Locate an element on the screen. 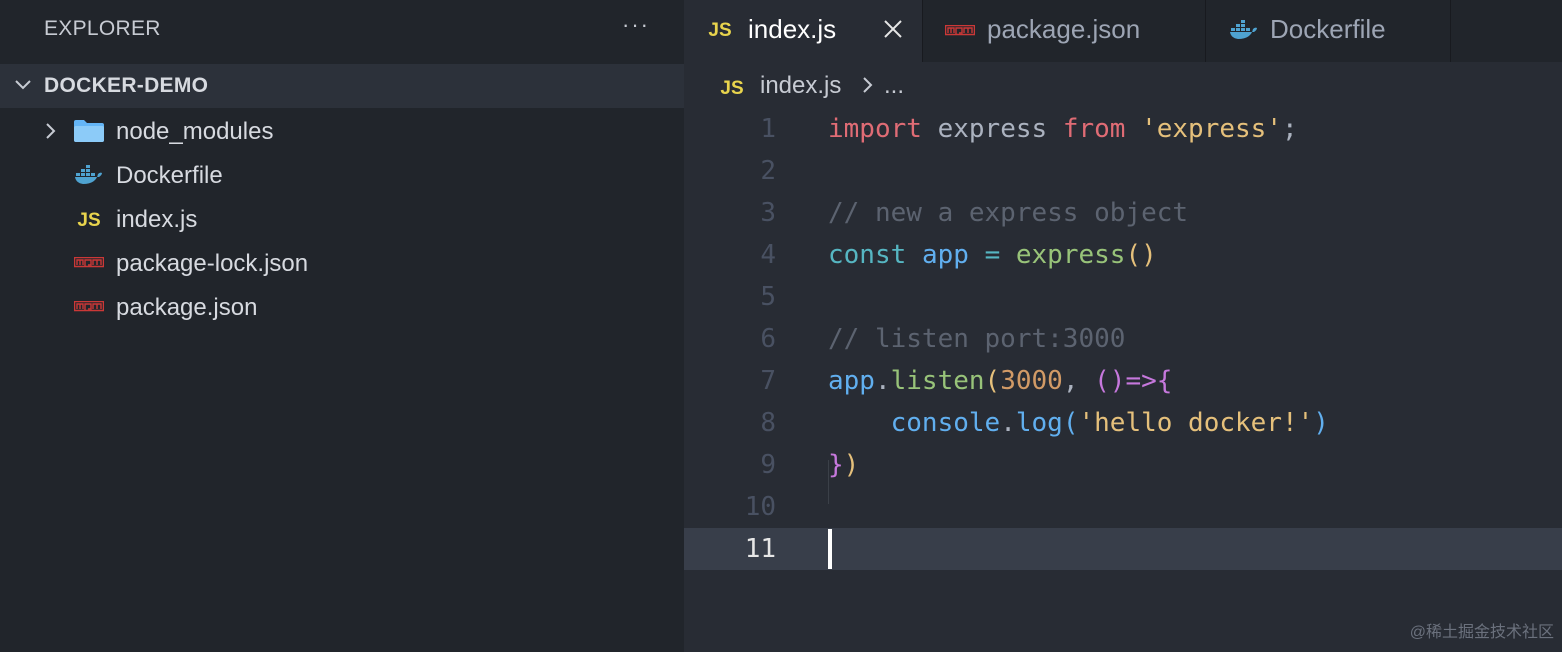 The height and width of the screenshot is (652, 1562). editor-tab-bar: JS index.js package.json Dockerfile is located at coordinates (1123, 31).